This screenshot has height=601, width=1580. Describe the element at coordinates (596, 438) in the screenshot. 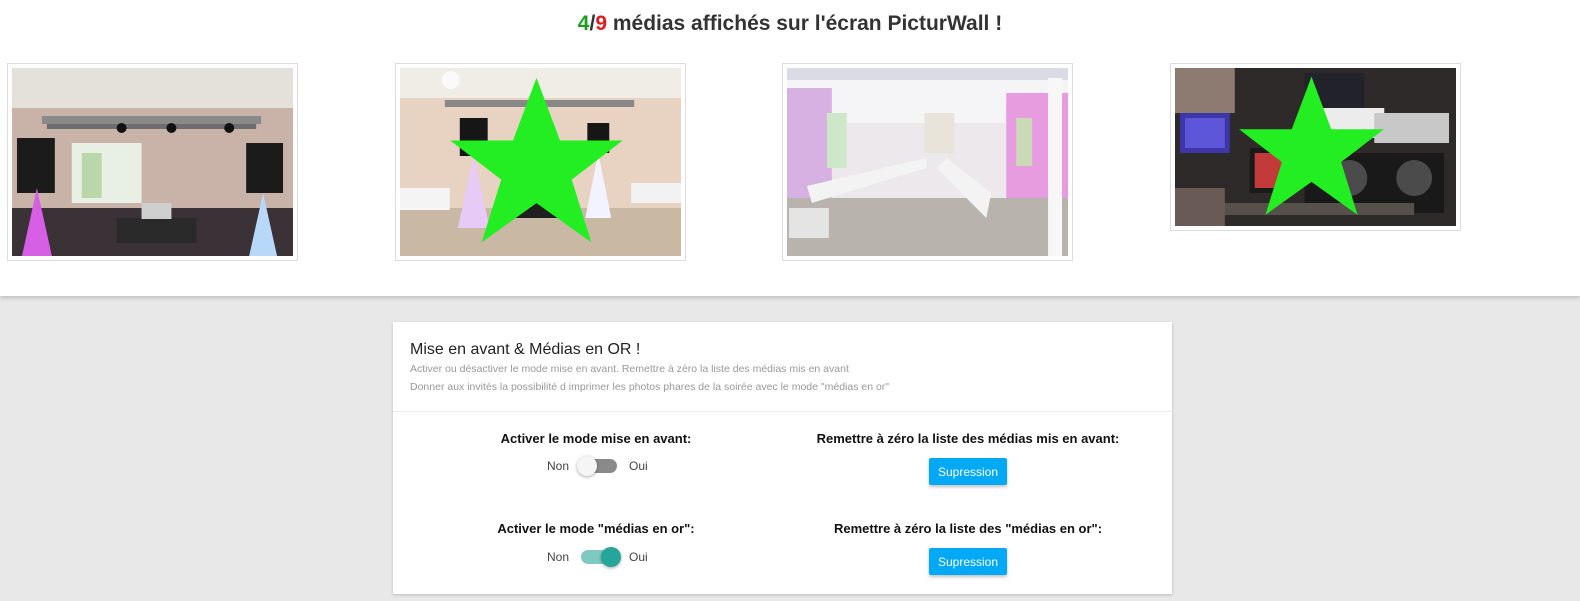

I see `featured-mode-label: Activer le mode mise en avant:` at that location.